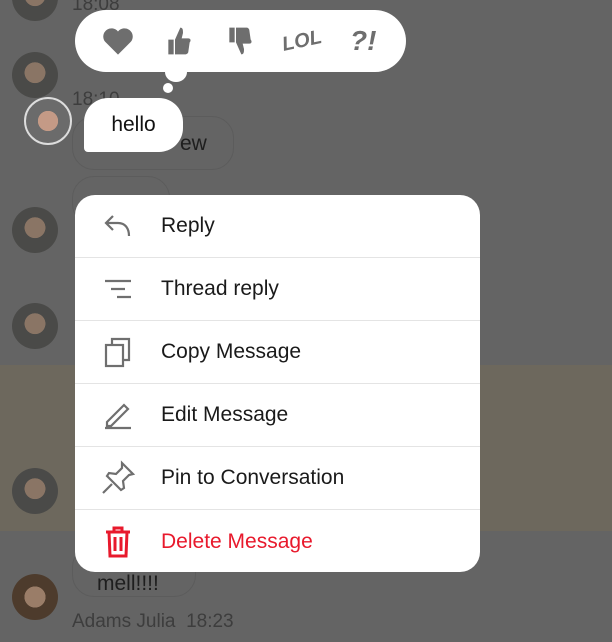 The width and height of the screenshot is (612, 642). Describe the element at coordinates (118, 41) in the screenshot. I see `heart-icon` at that location.